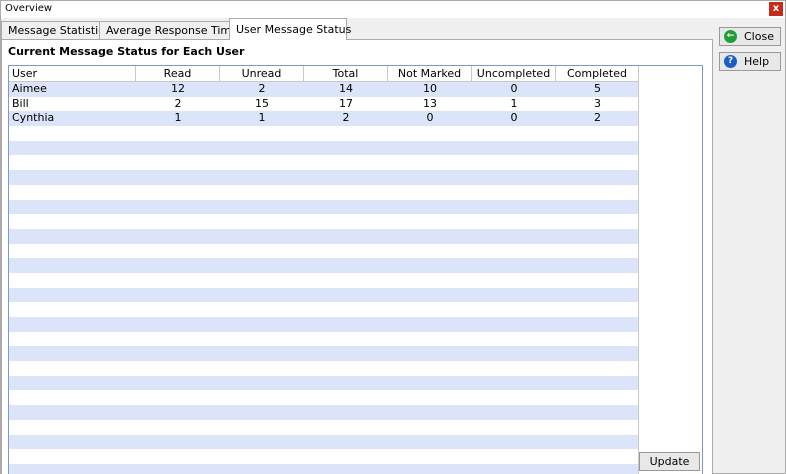  I want to click on tab-label: User Message Status, so click(294, 29).